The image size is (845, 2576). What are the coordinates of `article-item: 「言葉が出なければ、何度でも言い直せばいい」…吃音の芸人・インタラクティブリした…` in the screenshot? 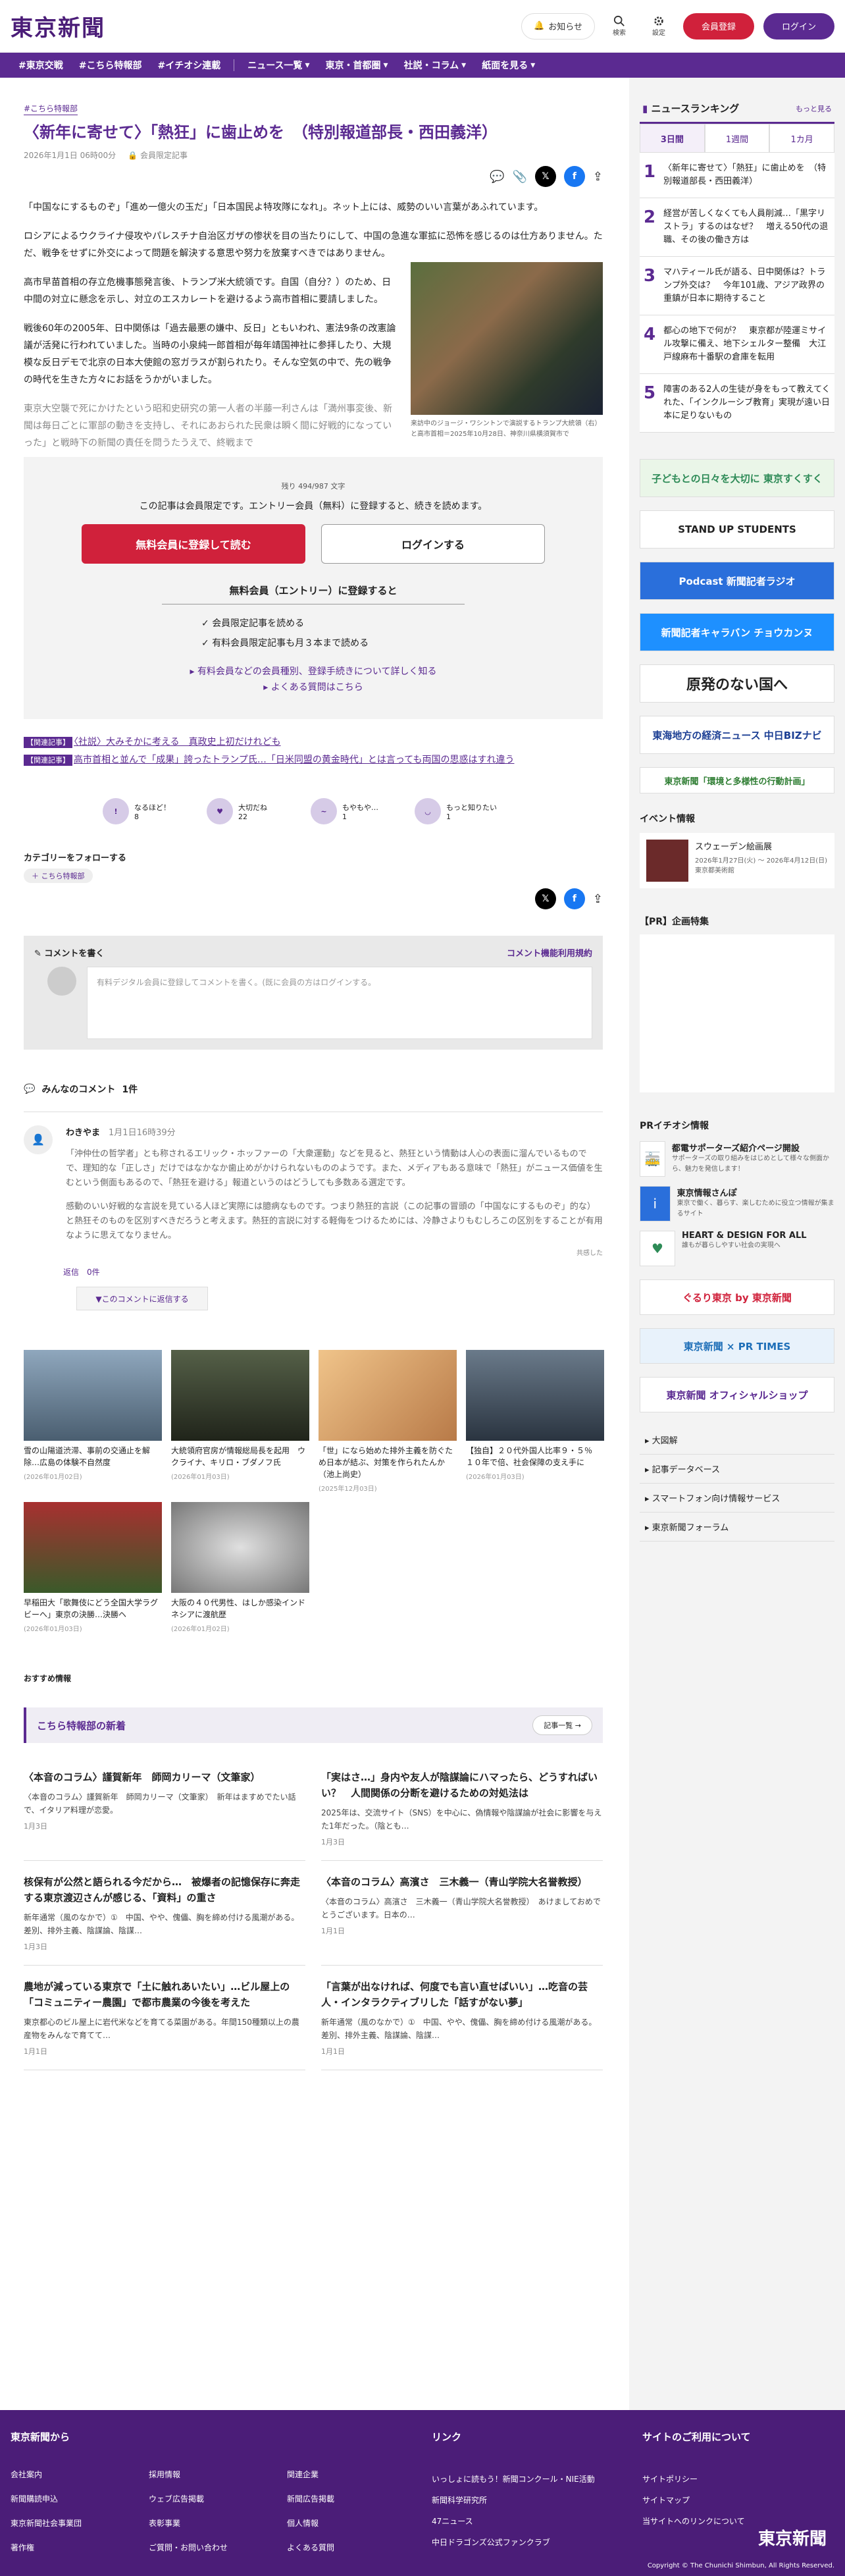 It's located at (462, 2018).